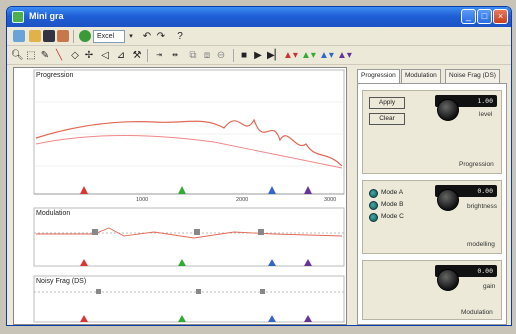 The height and width of the screenshot is (334, 516). I want to click on export-icon, so click(63, 36).